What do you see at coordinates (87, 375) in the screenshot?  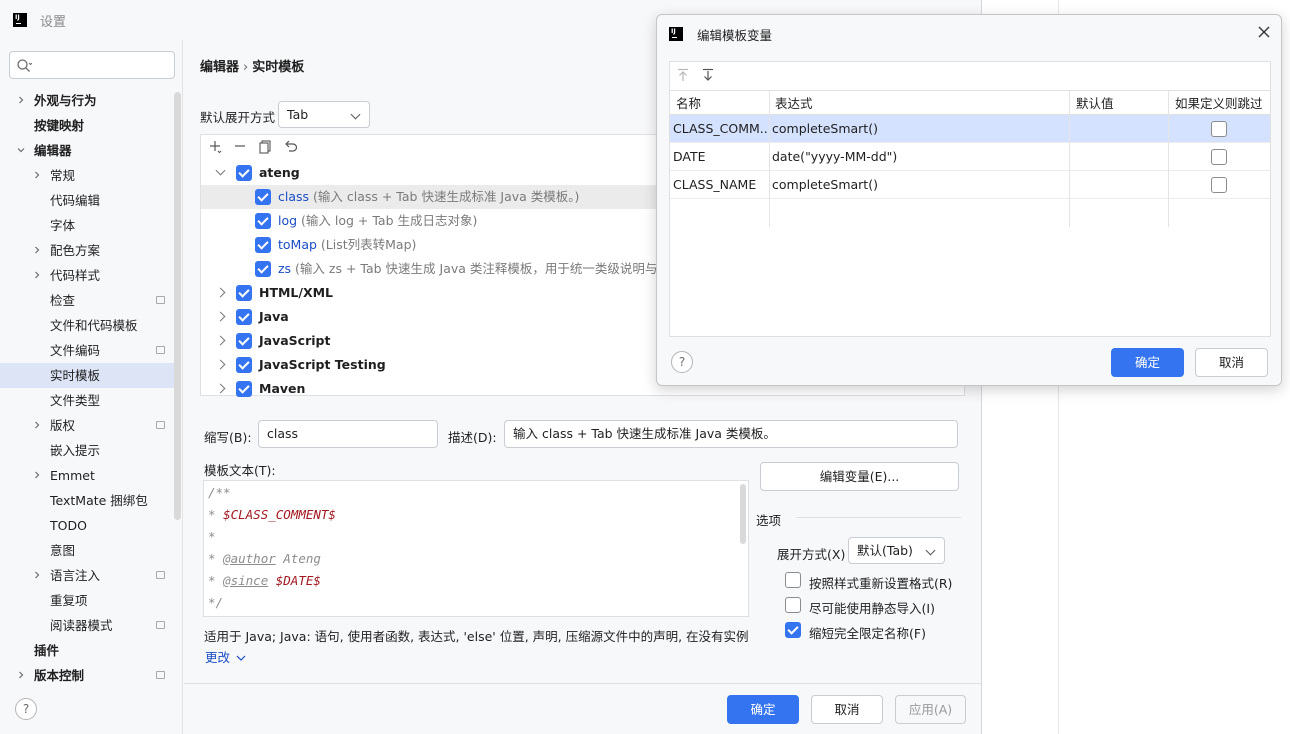 I see `sidebar-item: 实时模板` at bounding box center [87, 375].